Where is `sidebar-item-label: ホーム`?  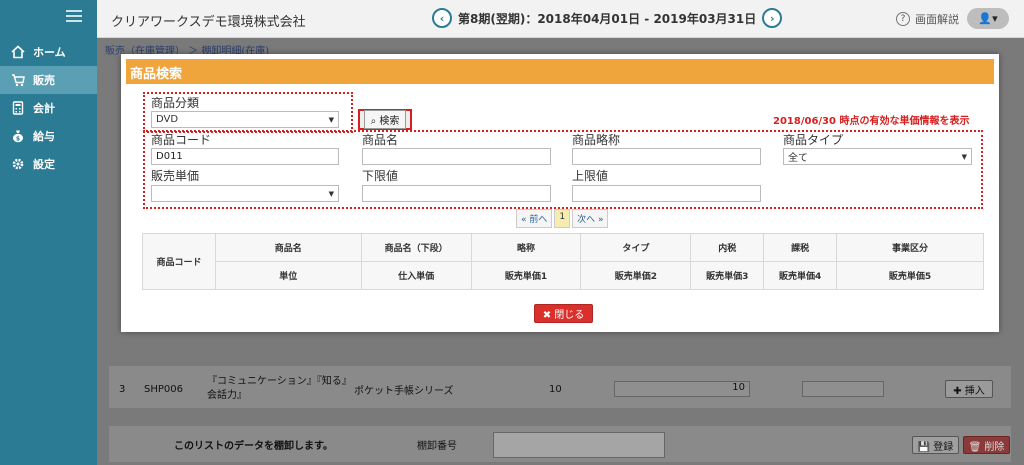
sidebar-item-label: ホーム is located at coordinates (49, 52).